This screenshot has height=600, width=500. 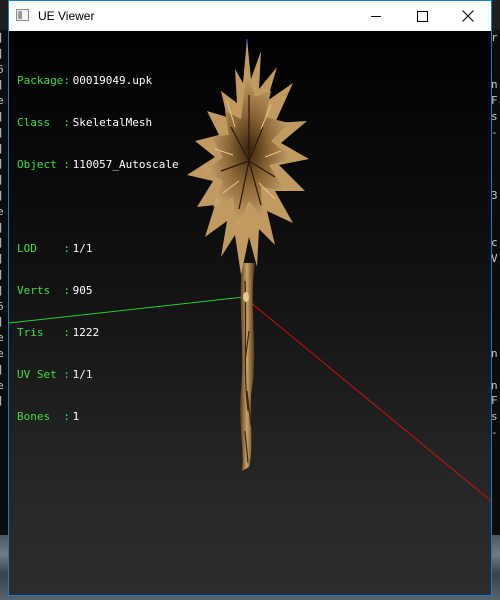 What do you see at coordinates (112, 122) in the screenshot?
I see `info-class-value: SkeletalMesh` at bounding box center [112, 122].